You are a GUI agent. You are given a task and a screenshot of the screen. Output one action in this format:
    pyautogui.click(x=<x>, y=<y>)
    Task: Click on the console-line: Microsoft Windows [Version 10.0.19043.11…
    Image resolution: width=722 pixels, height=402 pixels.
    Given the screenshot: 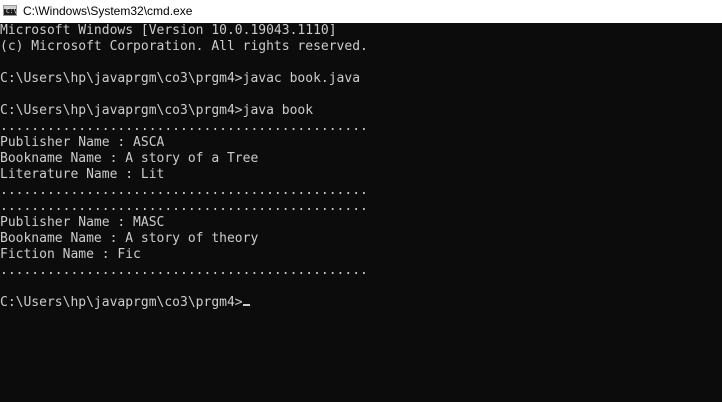 What is the action you would take?
    pyautogui.click(x=168, y=30)
    